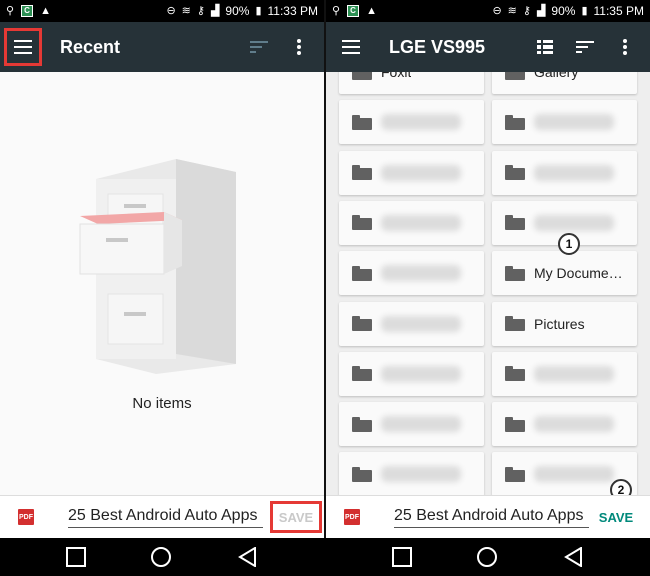  Describe the element at coordinates (325, 557) in the screenshot. I see `navigation-bar` at that location.